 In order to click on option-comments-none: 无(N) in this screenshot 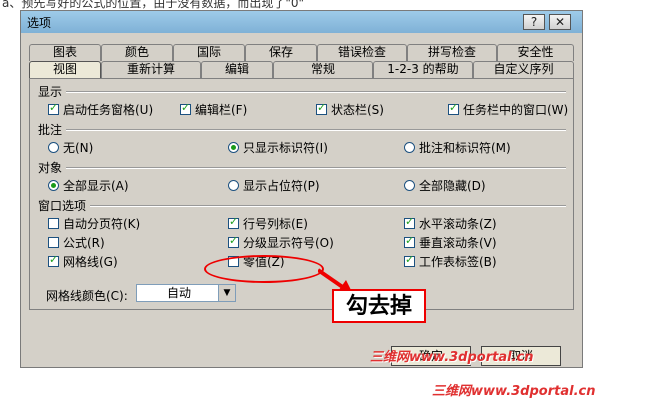, I will do `click(70, 147)`.